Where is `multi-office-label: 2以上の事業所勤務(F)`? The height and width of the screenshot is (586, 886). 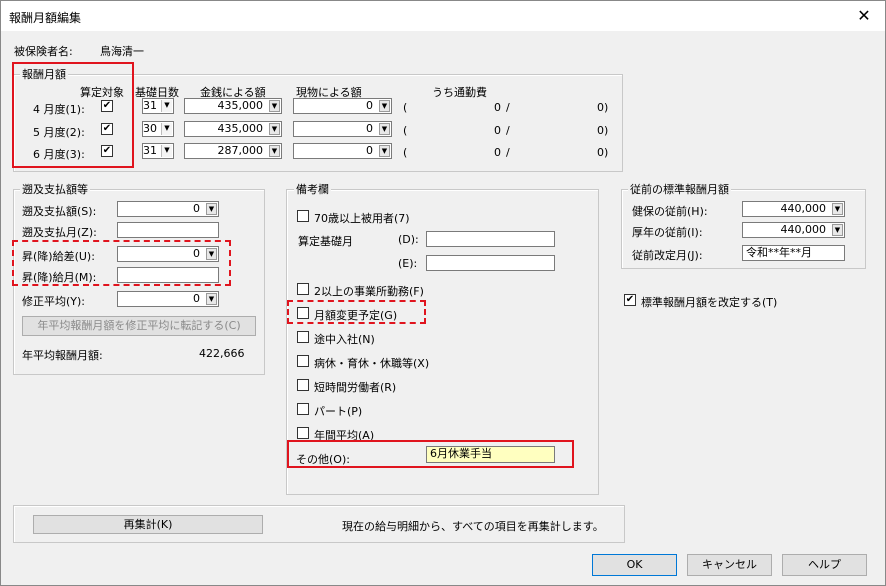 multi-office-label: 2以上の事業所勤務(F) is located at coordinates (369, 291).